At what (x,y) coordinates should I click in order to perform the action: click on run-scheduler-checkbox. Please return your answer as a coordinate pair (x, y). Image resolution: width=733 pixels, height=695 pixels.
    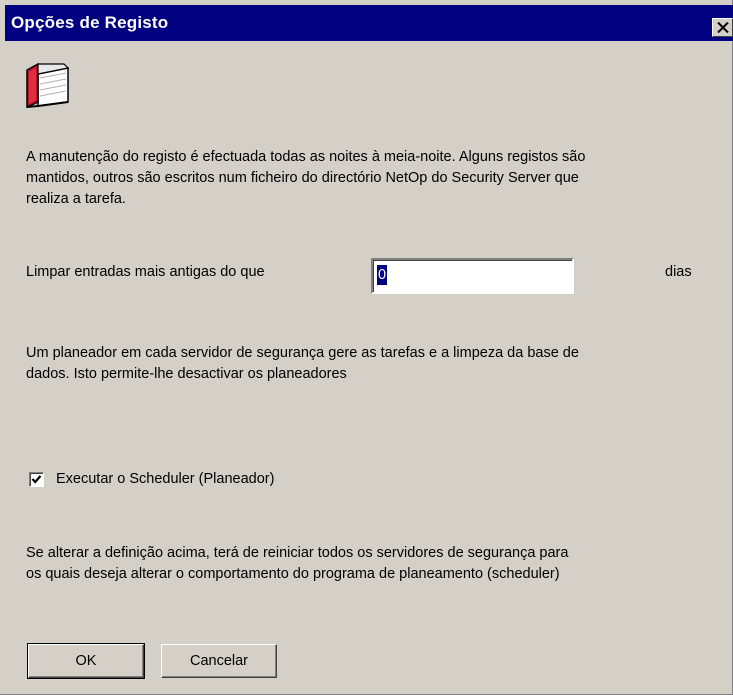
    Looking at the image, I should click on (36, 479).